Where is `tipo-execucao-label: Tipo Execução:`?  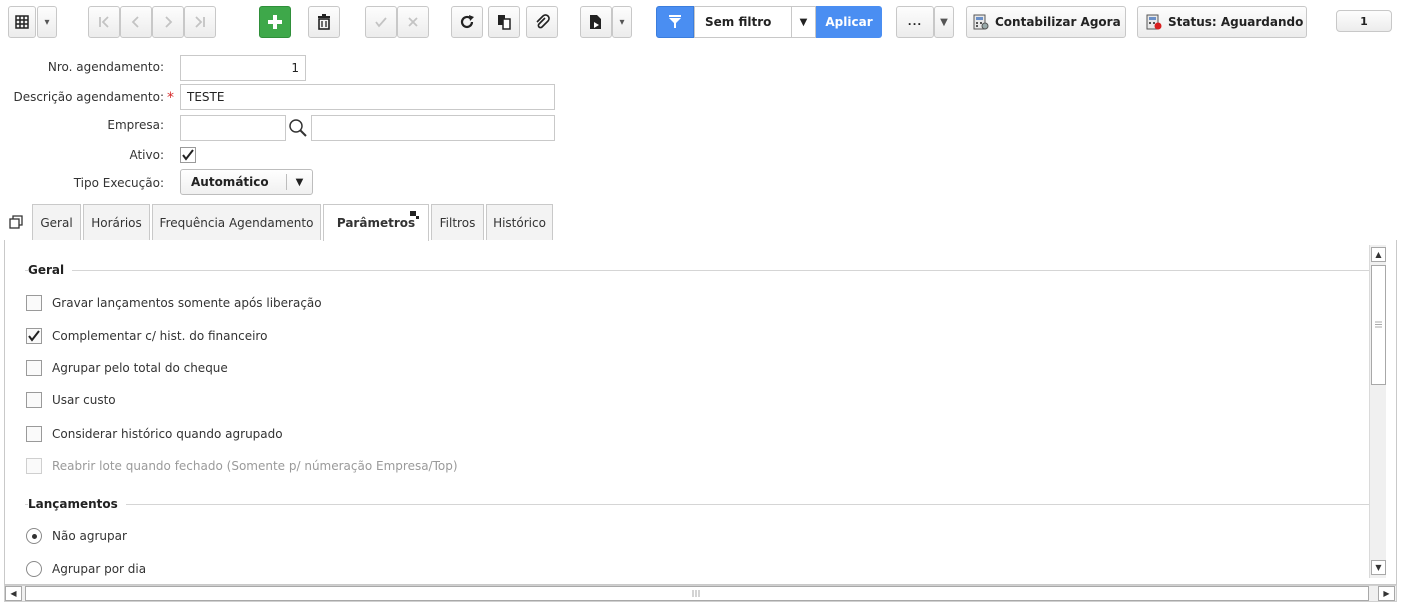
tipo-execucao-label: Tipo Execução: is located at coordinates (118, 183).